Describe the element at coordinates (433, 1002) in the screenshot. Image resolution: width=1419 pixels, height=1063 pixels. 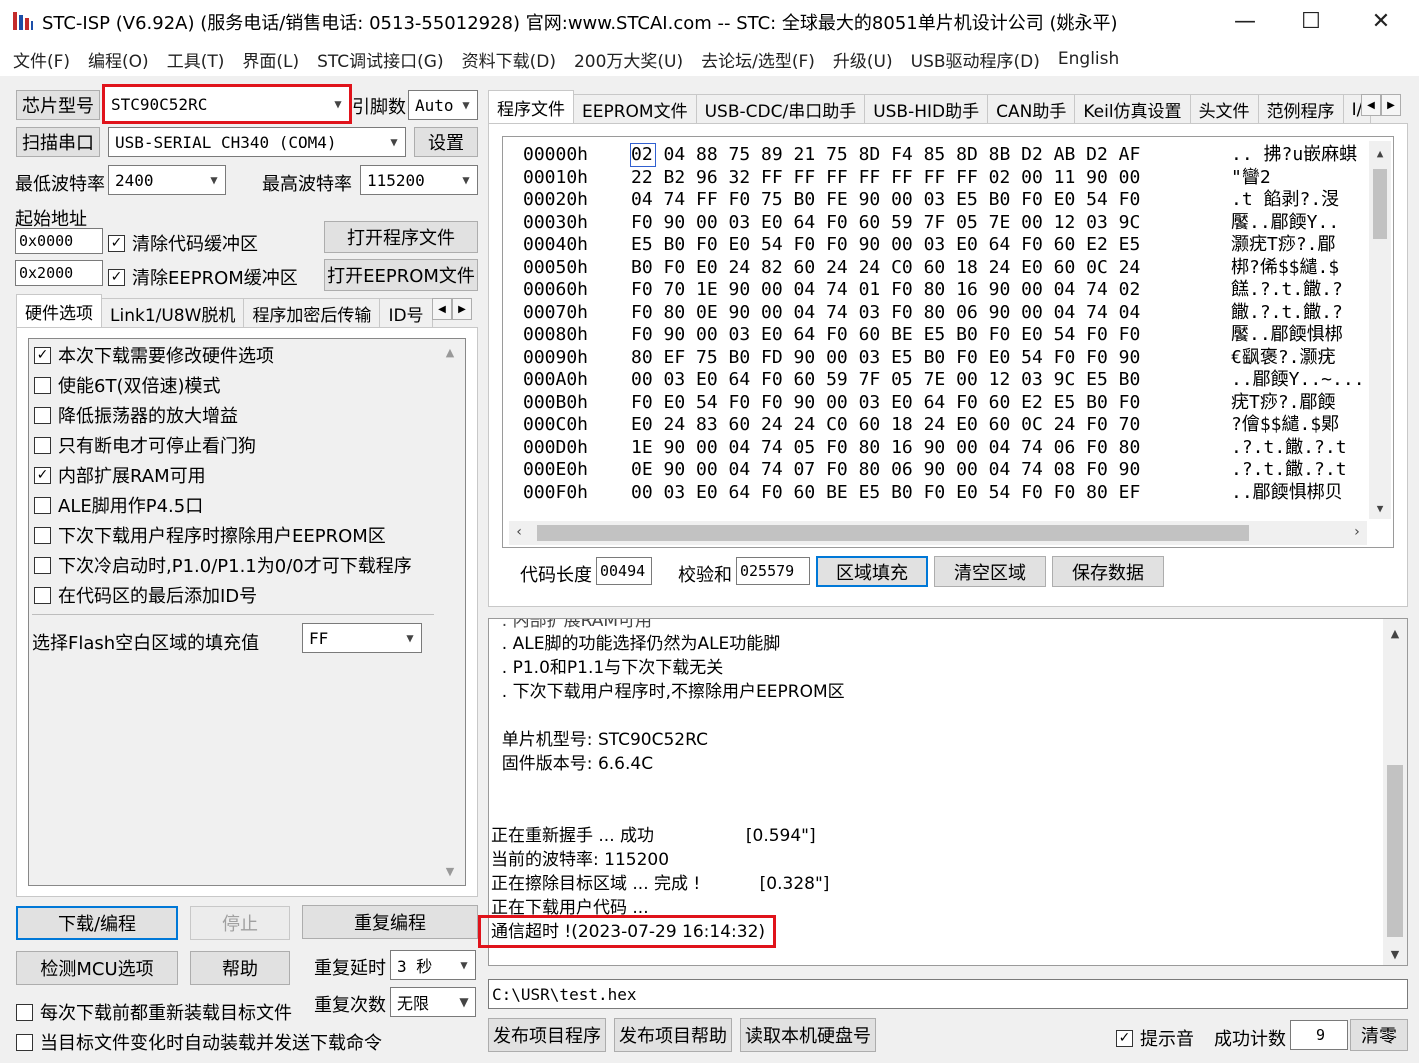
I see `repeat-count-select: 无限 ▼` at that location.